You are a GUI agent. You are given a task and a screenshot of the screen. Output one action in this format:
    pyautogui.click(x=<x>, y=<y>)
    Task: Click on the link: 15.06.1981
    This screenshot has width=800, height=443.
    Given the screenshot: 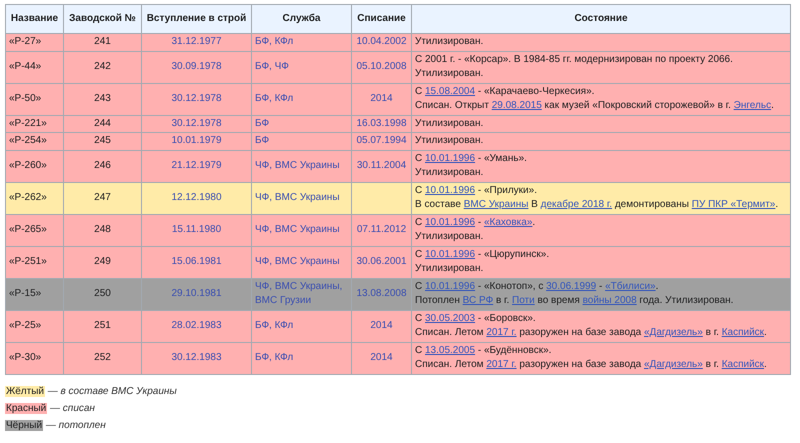 What is the action you would take?
    pyautogui.click(x=196, y=261)
    